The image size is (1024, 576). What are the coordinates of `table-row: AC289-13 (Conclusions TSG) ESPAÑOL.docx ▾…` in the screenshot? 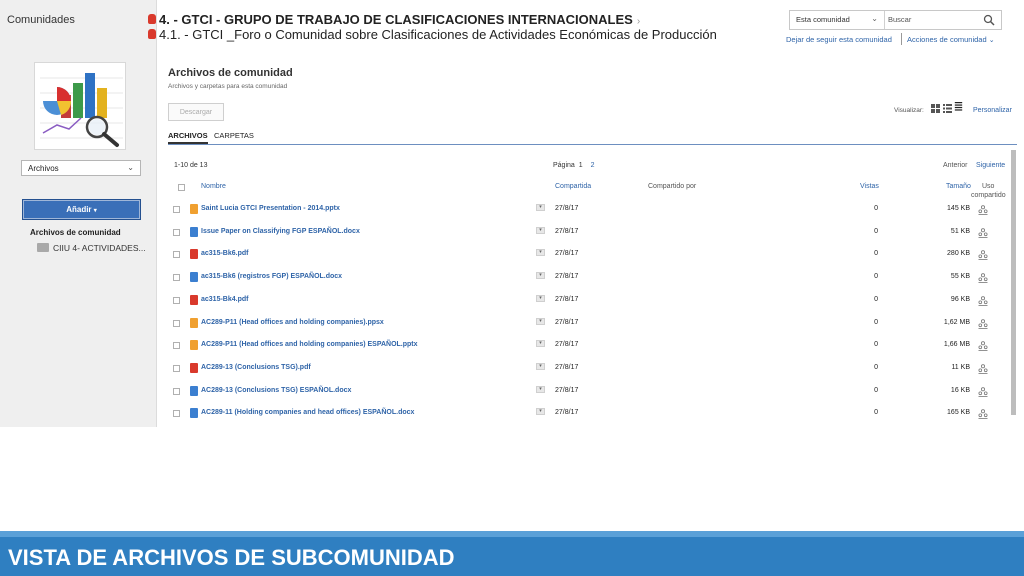 It's located at (588, 394).